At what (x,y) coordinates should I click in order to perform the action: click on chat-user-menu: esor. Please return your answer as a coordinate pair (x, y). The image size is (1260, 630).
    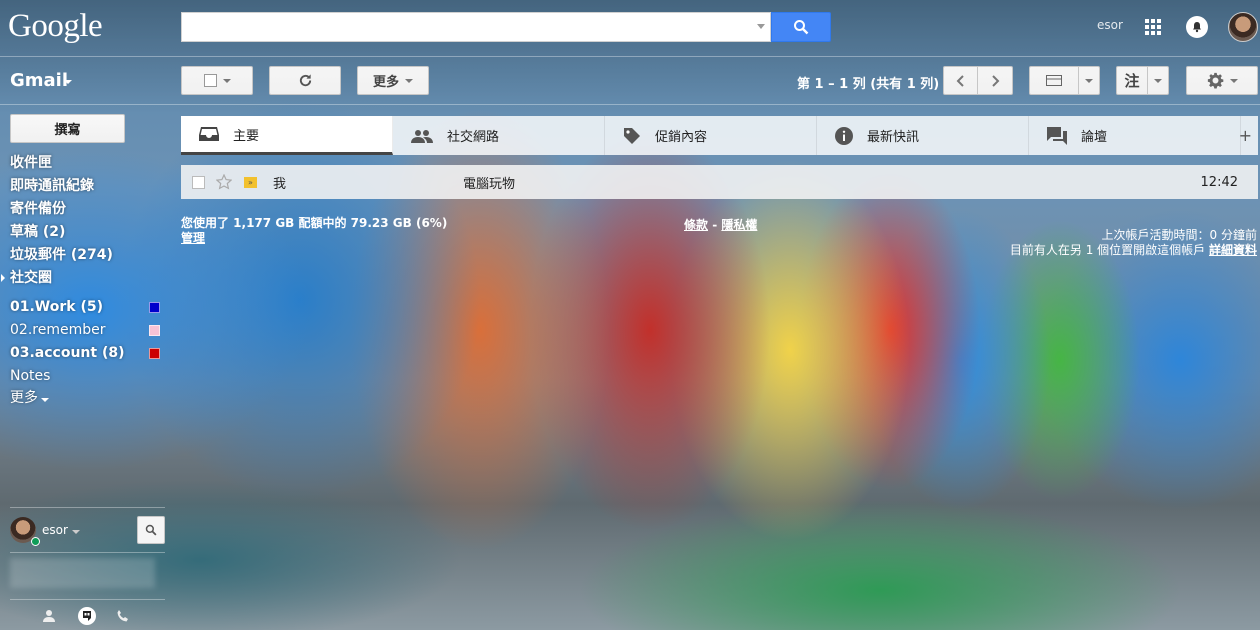
    Looking at the image, I should click on (61, 530).